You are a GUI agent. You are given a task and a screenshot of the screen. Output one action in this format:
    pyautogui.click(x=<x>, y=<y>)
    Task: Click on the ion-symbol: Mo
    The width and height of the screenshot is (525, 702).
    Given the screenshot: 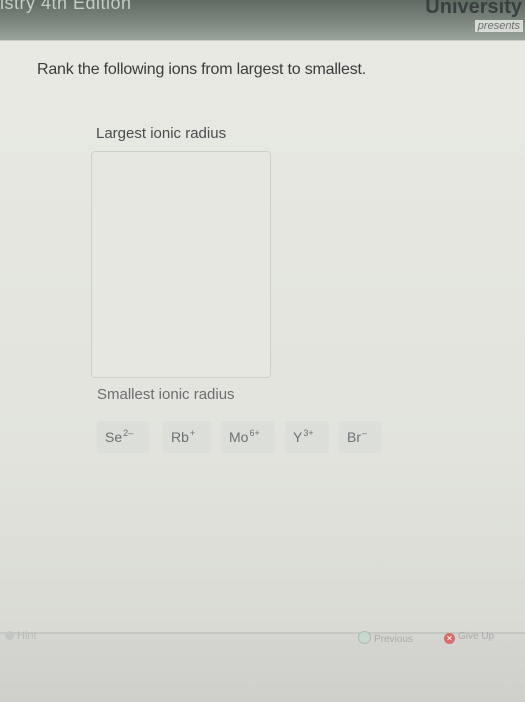 What is the action you would take?
    pyautogui.click(x=239, y=437)
    